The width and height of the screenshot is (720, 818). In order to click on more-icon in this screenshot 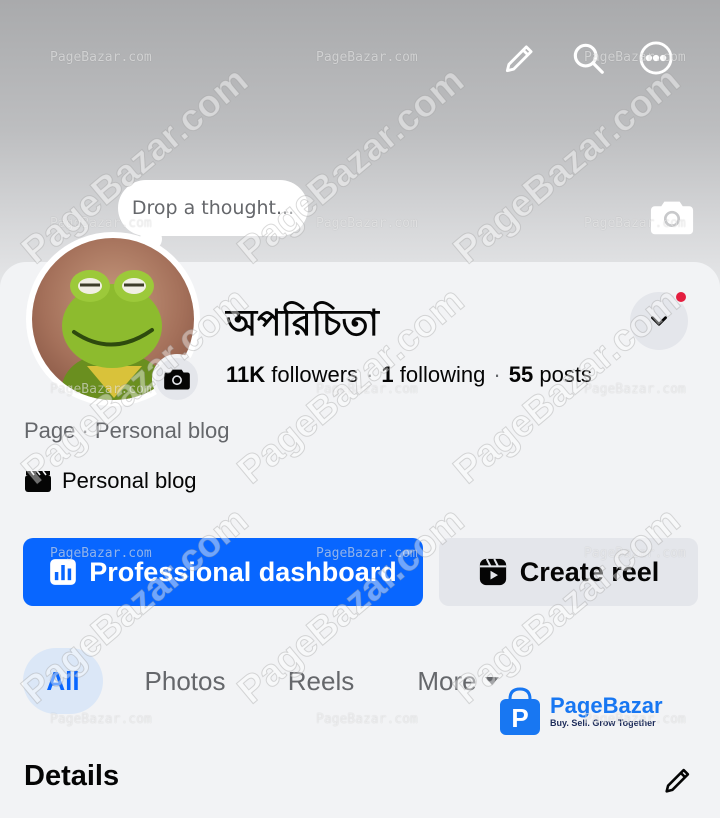, I will do `click(656, 58)`.